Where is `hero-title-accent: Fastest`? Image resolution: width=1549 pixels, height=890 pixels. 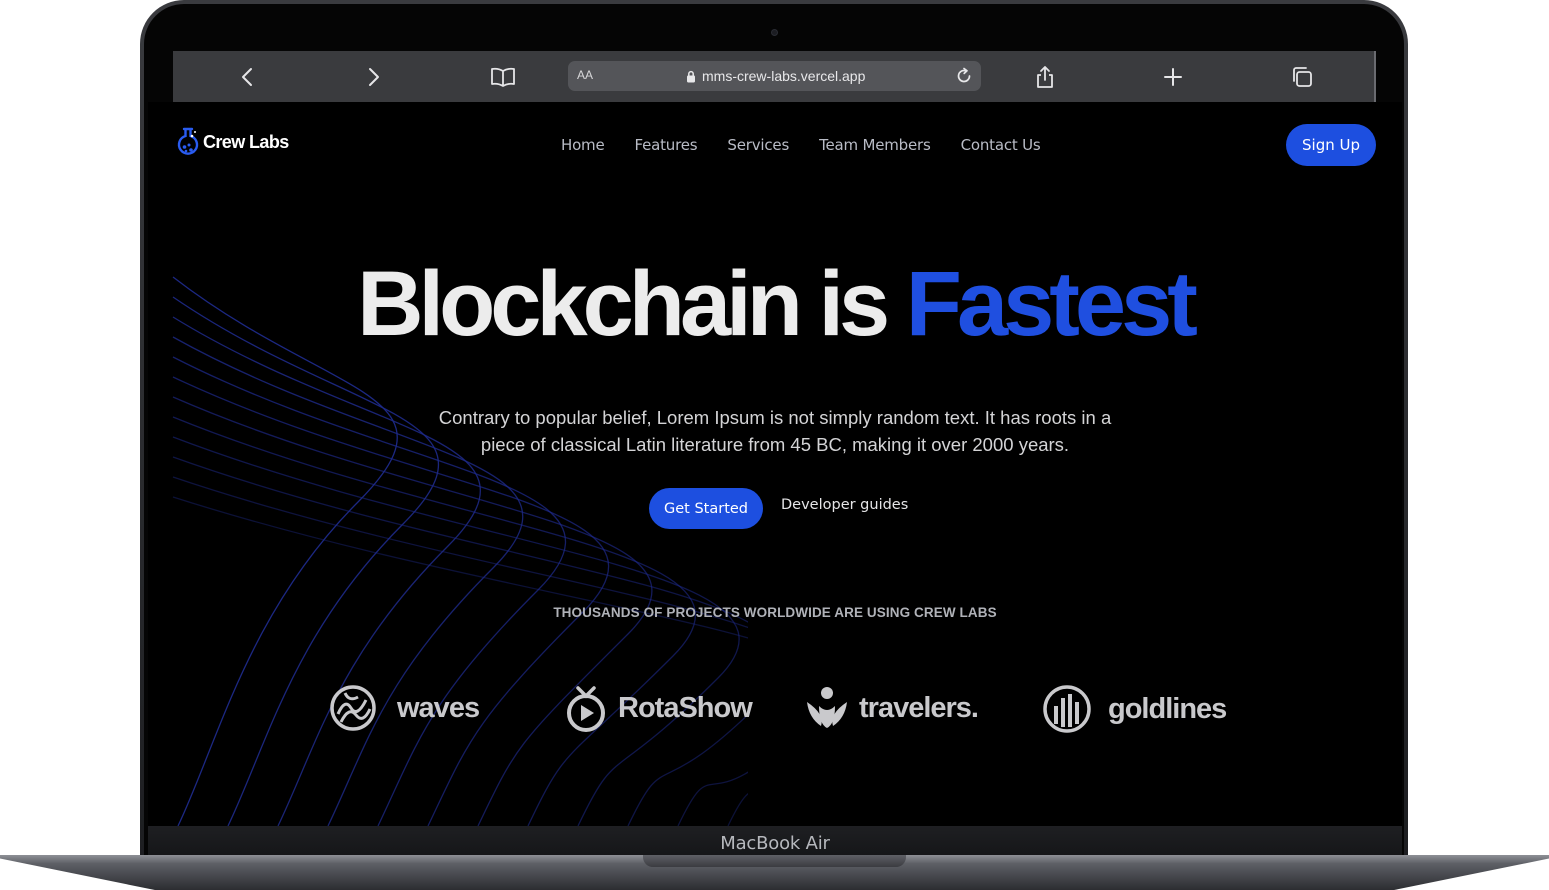
hero-title-accent: Fastest is located at coordinates (1051, 304).